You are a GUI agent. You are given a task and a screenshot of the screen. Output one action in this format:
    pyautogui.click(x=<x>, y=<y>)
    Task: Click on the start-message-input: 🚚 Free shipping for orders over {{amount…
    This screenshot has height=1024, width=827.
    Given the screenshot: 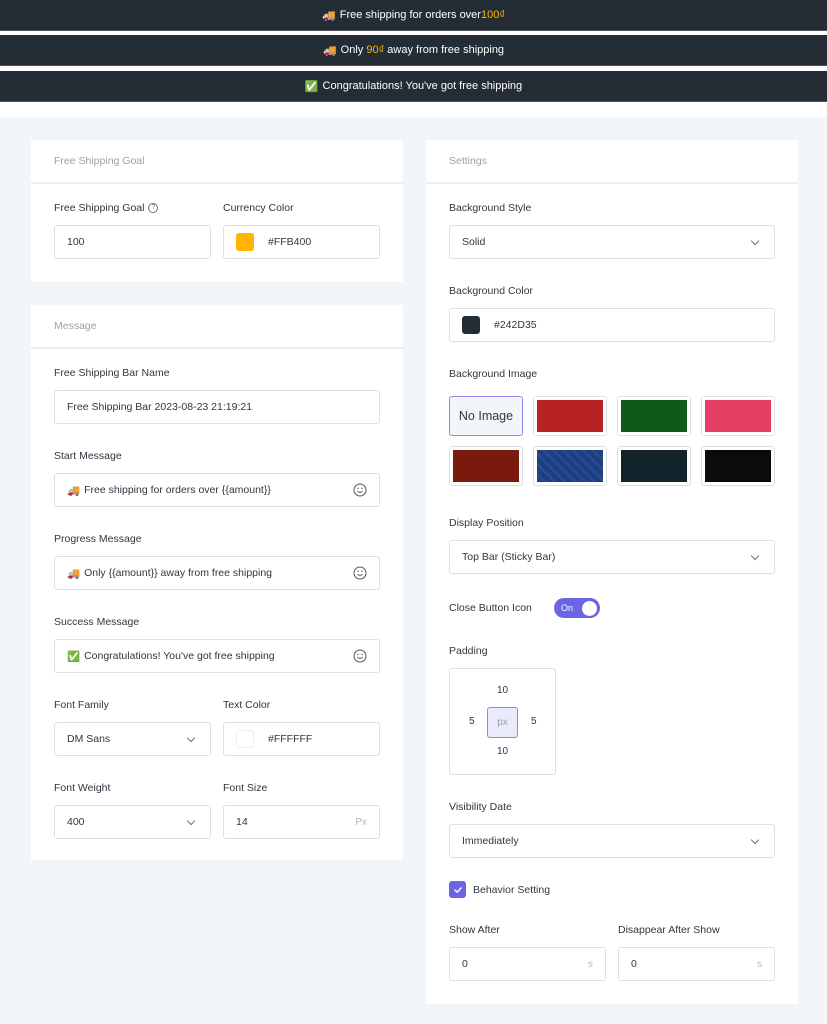 What is the action you would take?
    pyautogui.click(x=217, y=490)
    